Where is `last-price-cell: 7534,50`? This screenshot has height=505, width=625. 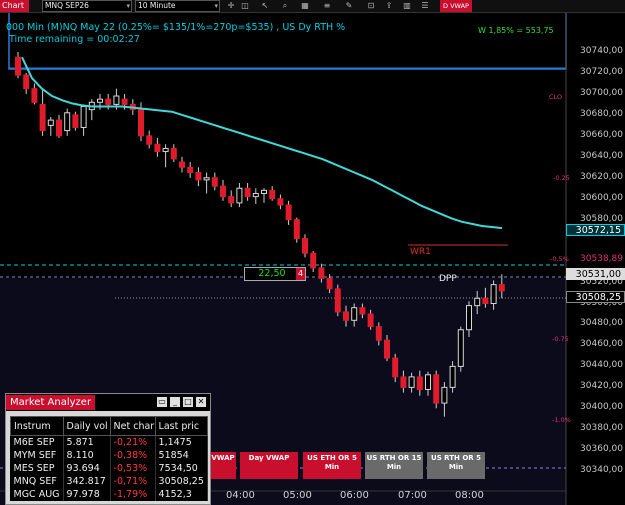 last-price-cell: 7534,50 is located at coordinates (181, 468).